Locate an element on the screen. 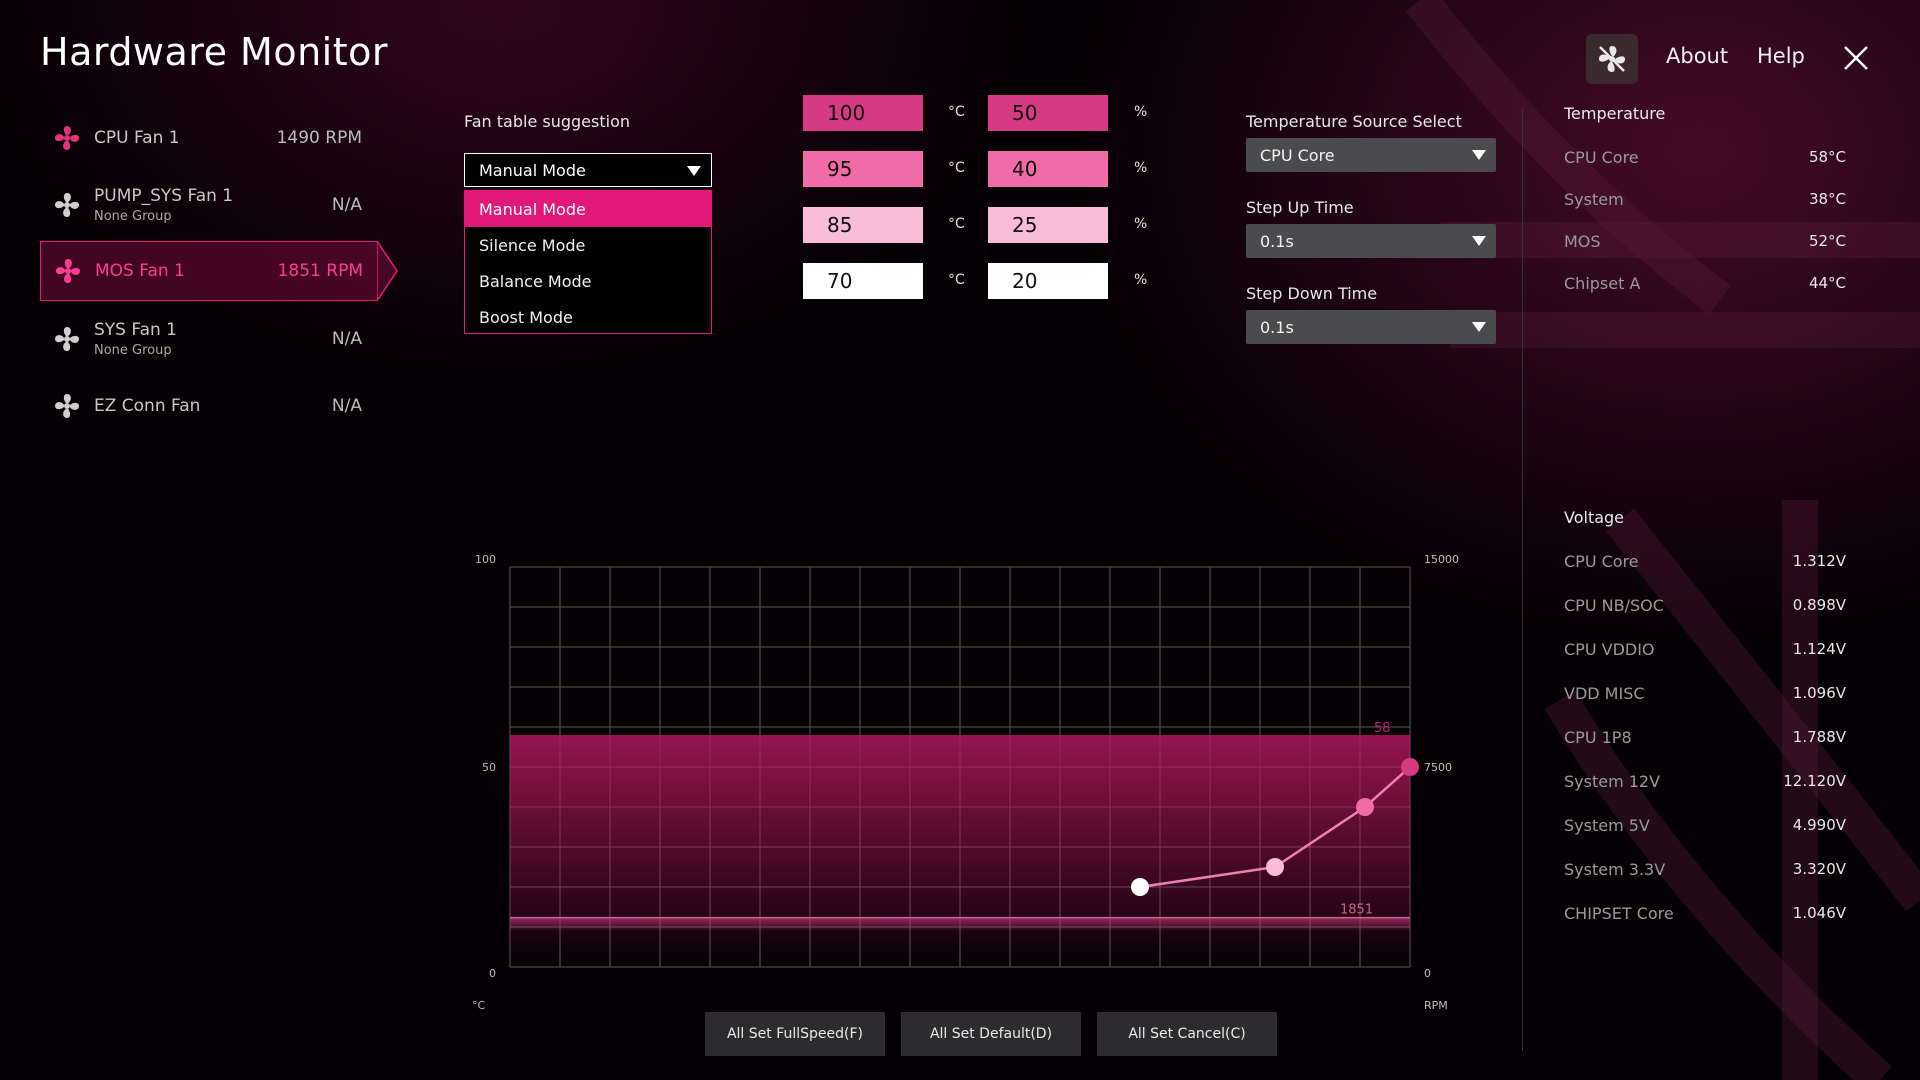 This screenshot has height=1080, width=1920. fan-mode-select: Manual Mode is located at coordinates (588, 170).